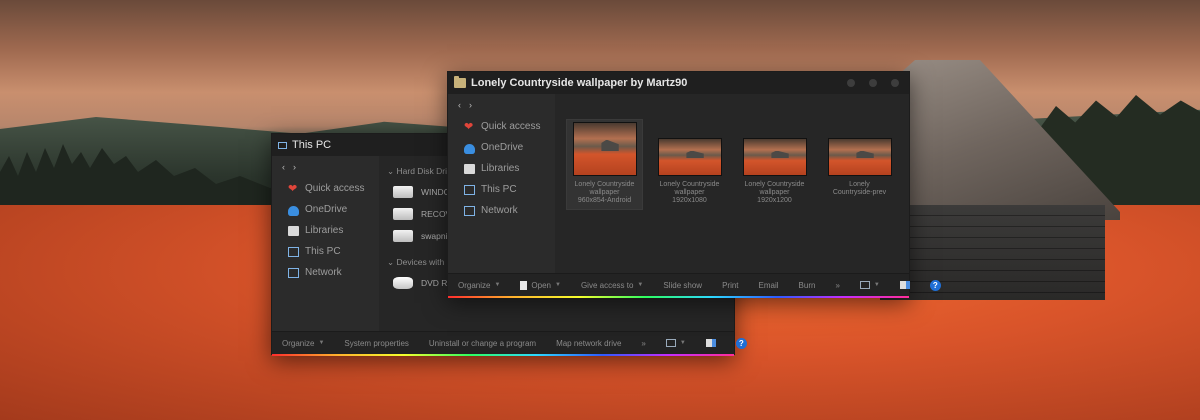  What do you see at coordinates (499, 189) in the screenshot?
I see `sidebar-item-label: This PC` at bounding box center [499, 189].